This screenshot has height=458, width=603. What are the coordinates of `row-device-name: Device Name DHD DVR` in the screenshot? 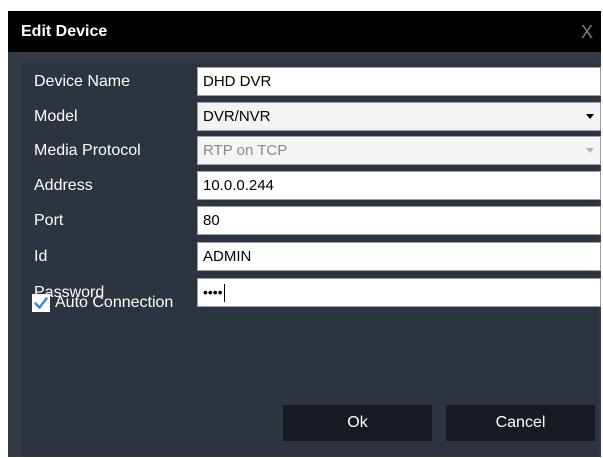 It's located at (311, 81).